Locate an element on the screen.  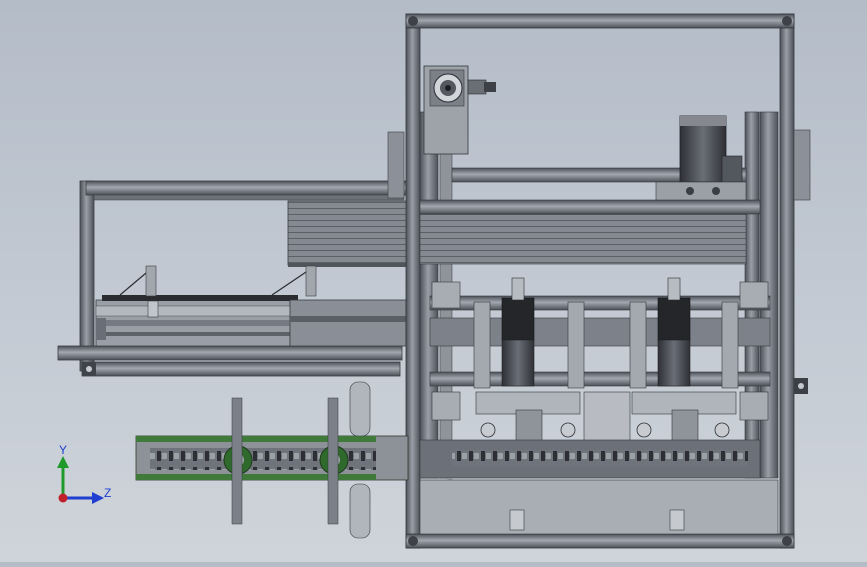
view-orientation-triad: Y Z is located at coordinates (84, 473).